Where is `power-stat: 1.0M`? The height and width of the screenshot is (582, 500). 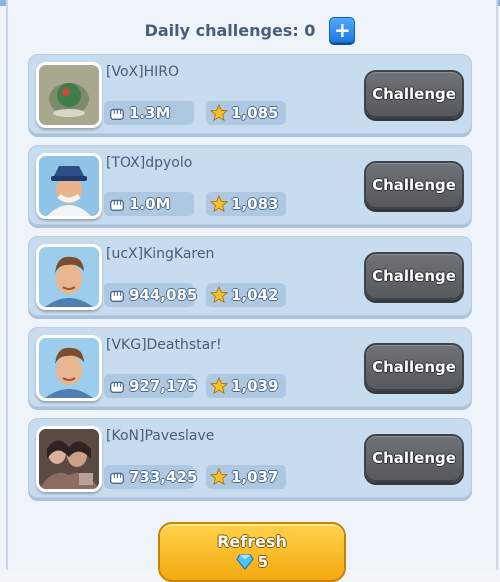 power-stat: 1.0M is located at coordinates (149, 204).